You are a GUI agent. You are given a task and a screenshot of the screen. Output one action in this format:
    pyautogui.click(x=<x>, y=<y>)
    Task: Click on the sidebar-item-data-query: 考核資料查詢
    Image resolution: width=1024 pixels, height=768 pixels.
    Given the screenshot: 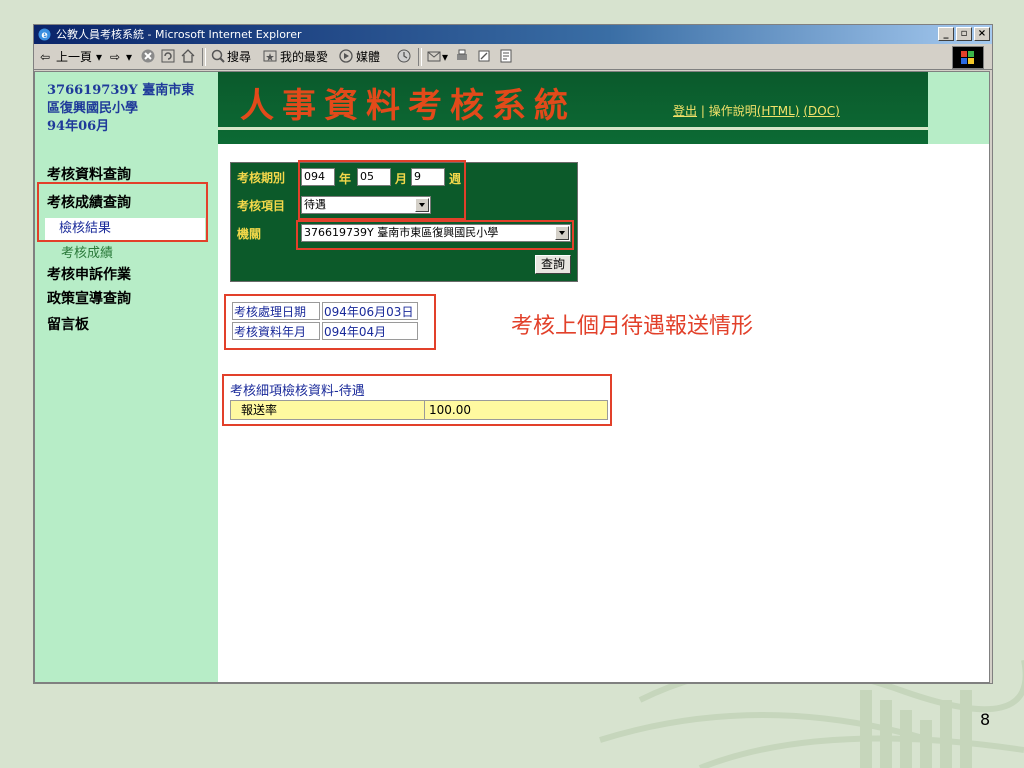 What is the action you would take?
    pyautogui.click(x=89, y=174)
    